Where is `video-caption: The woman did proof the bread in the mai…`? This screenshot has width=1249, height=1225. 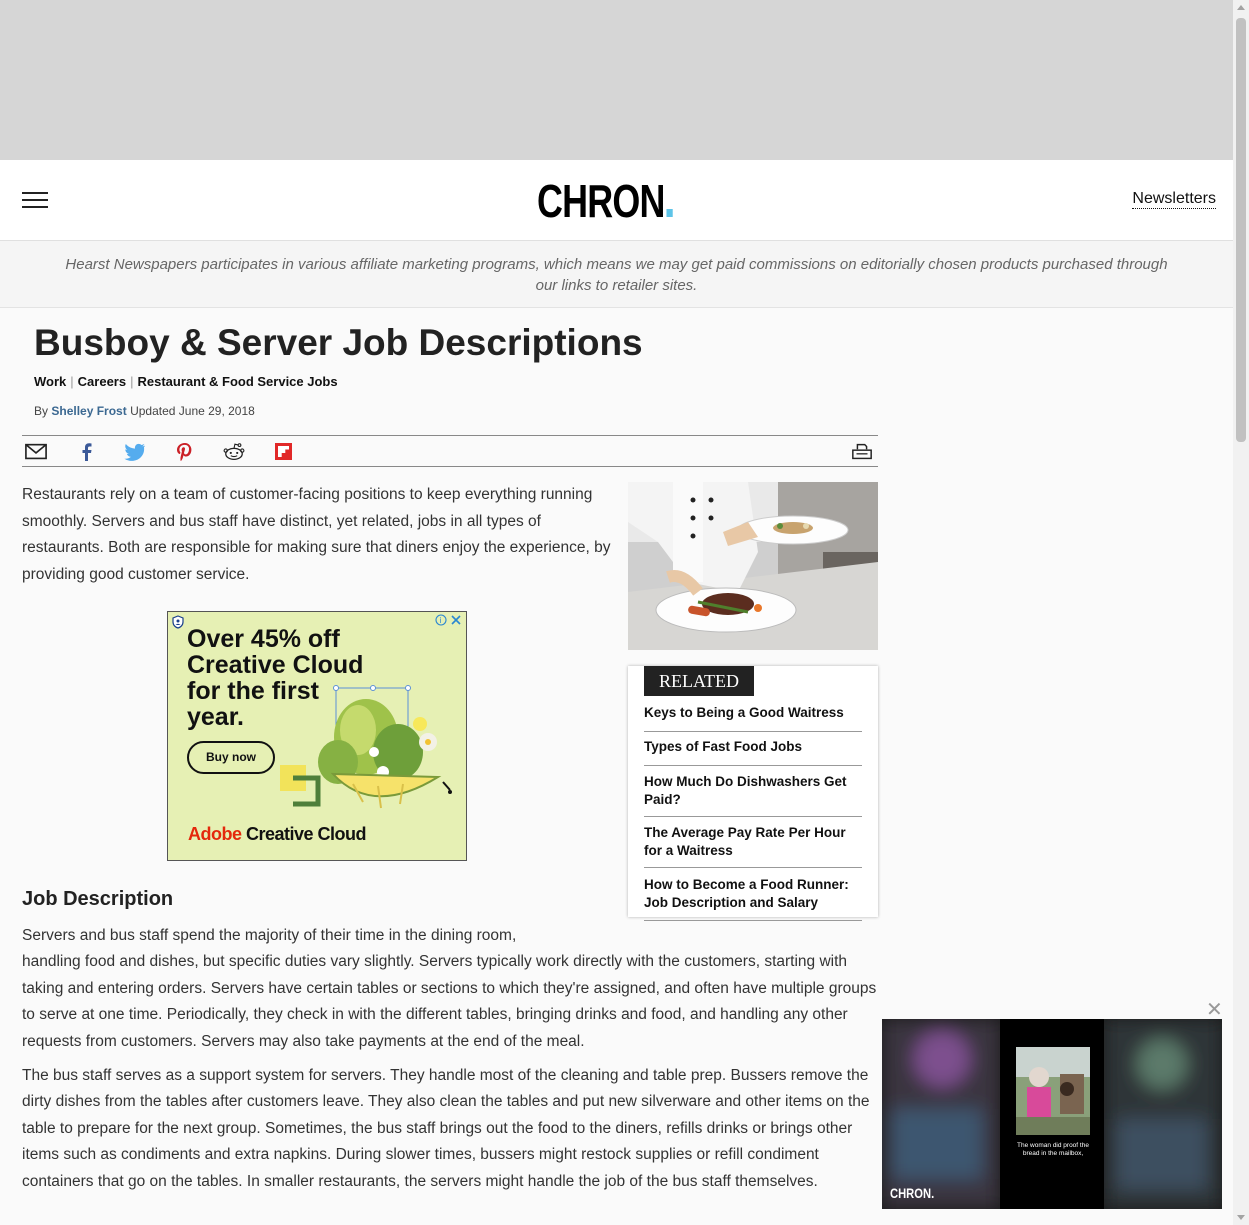
video-caption: The woman did proof the bread in the mai… is located at coordinates (1053, 1149).